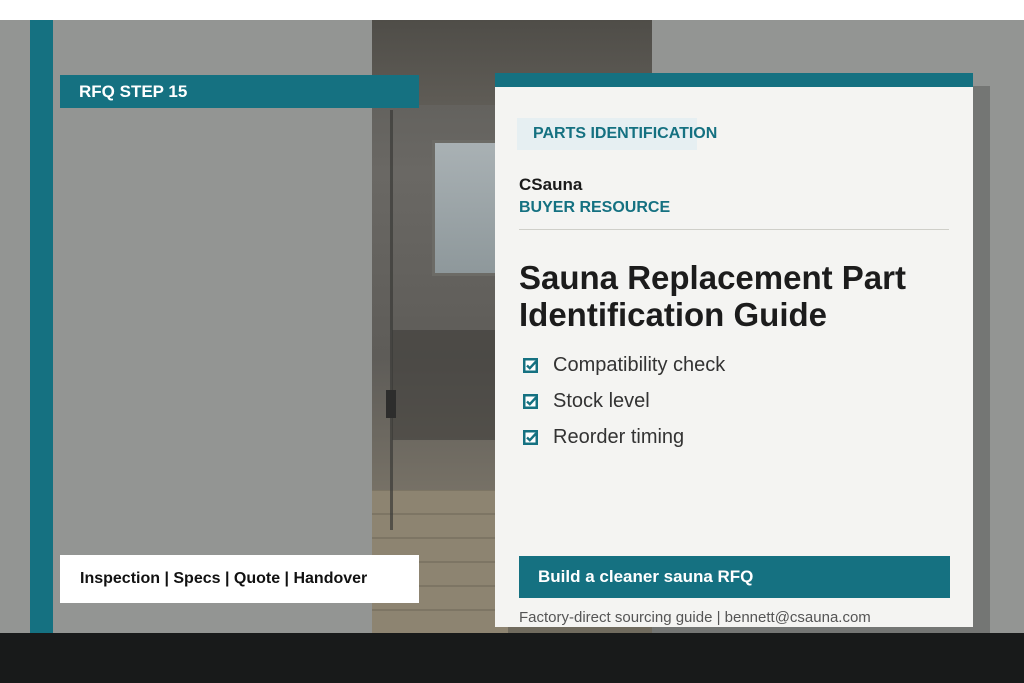 Image resolution: width=1024 pixels, height=683 pixels. I want to click on photo-glass-door-edge, so click(391, 320).